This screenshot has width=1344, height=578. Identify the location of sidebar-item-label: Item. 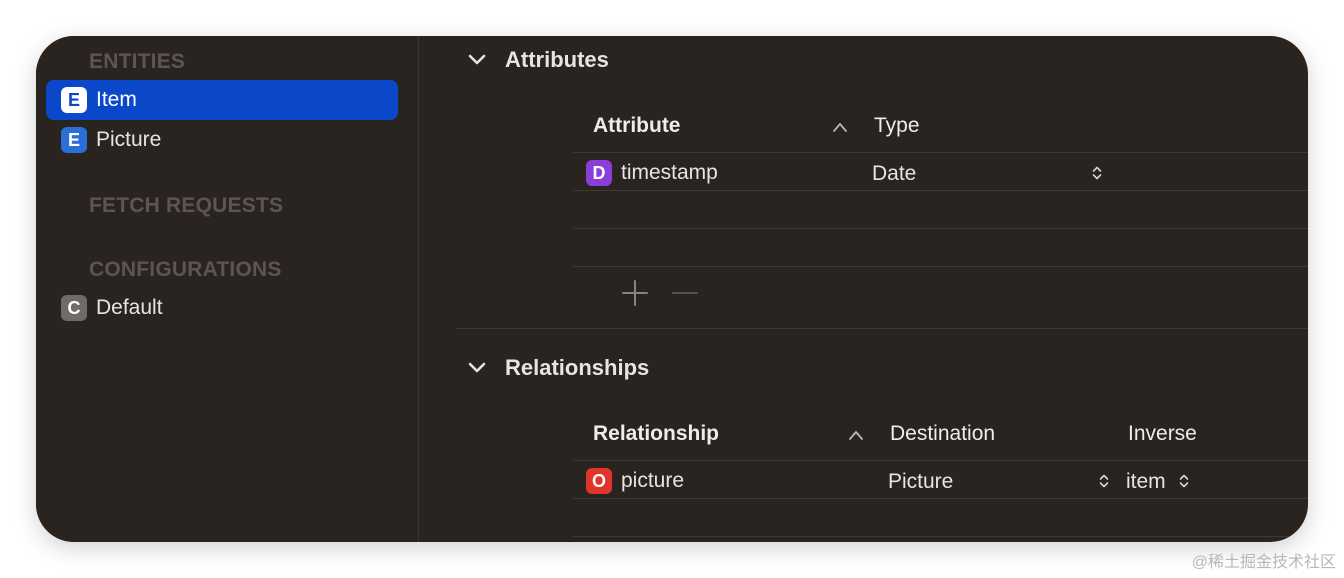
(116, 99).